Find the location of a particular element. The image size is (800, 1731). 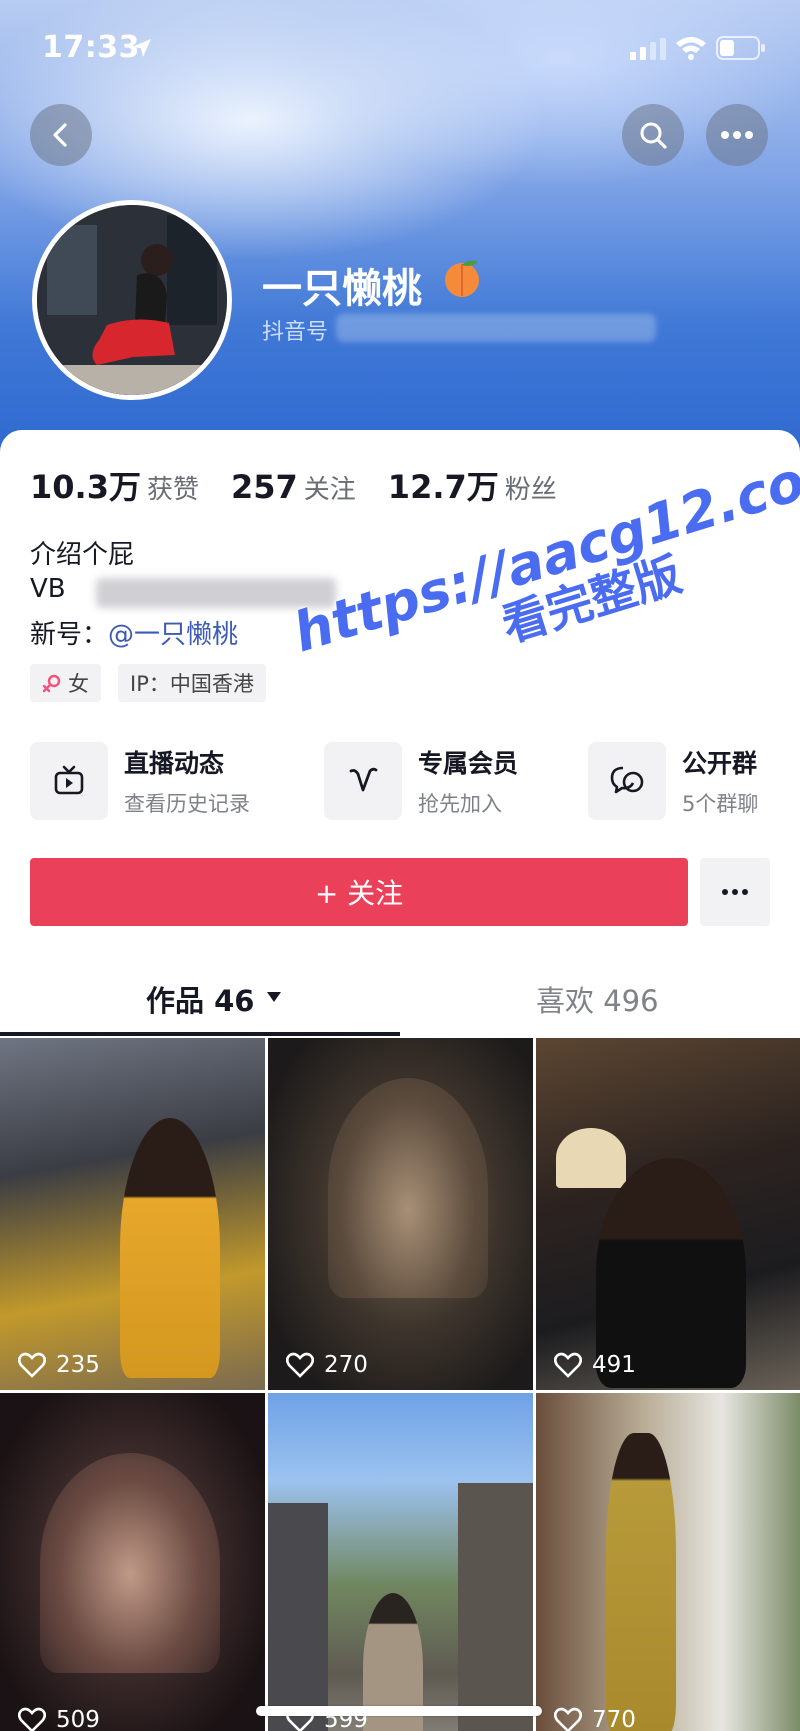

bio-line-1: 介绍个屁 is located at coordinates (82, 555).